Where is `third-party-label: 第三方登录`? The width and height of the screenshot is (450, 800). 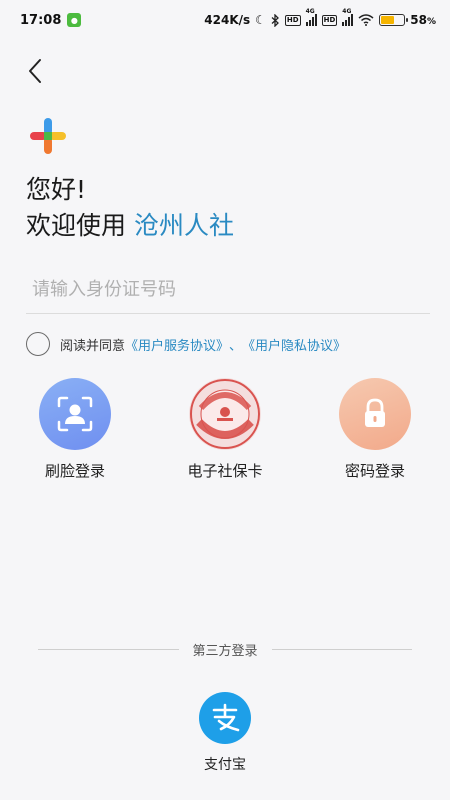
third-party-label: 第三方登录 is located at coordinates (225, 651).